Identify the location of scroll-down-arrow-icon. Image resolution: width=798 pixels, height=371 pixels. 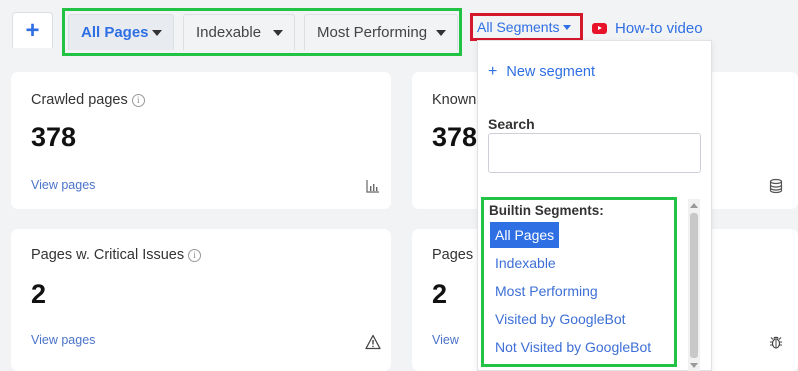
(694, 365).